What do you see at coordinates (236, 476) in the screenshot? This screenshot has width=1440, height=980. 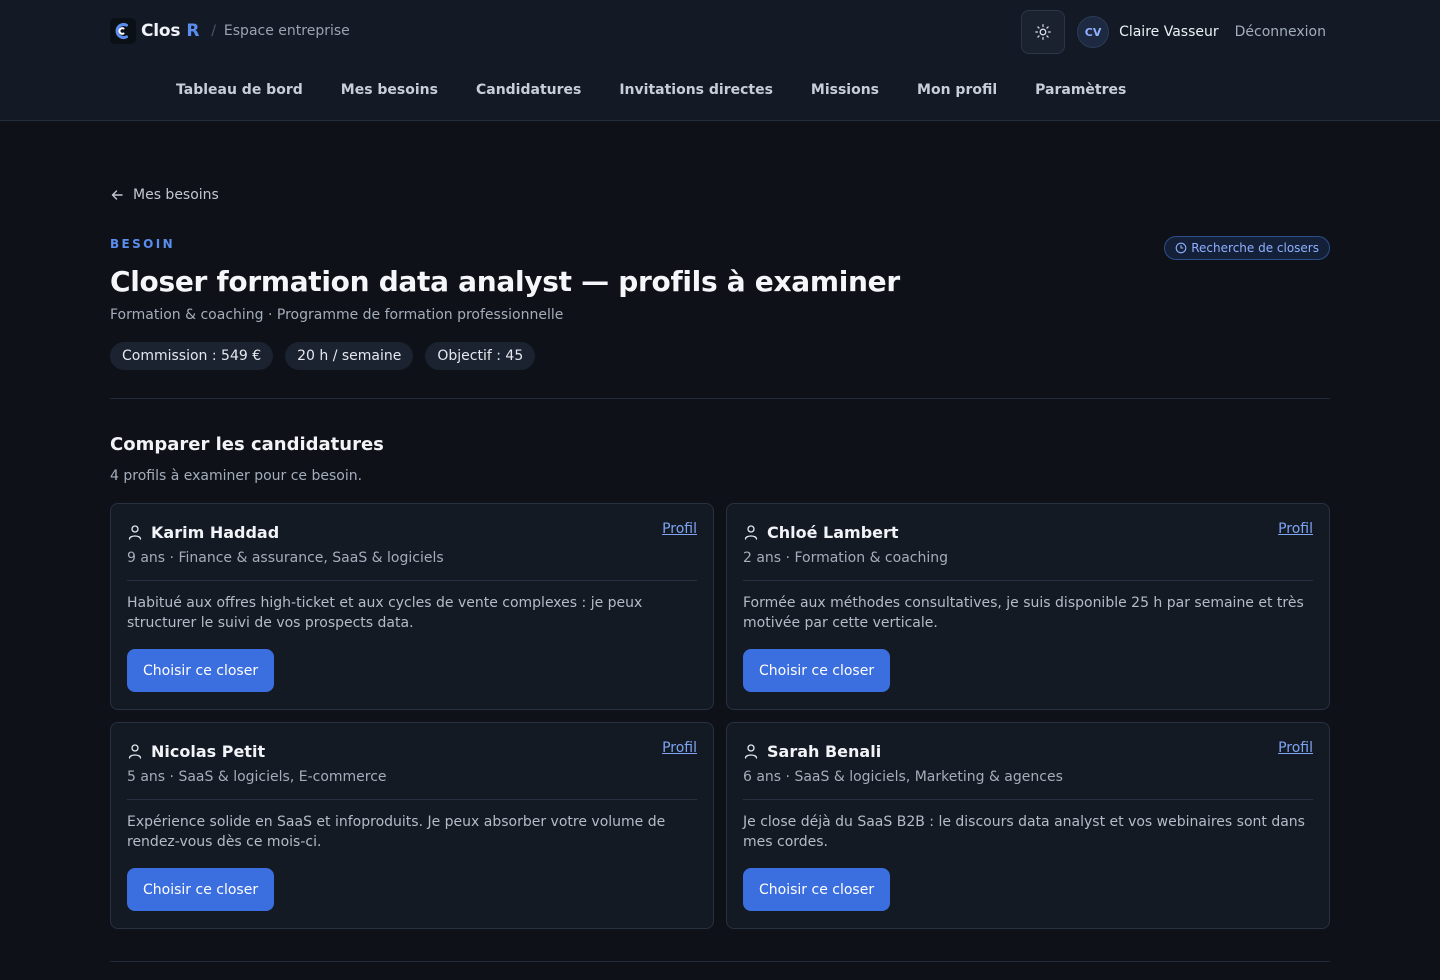 I see `section-subtitle: 4 profils à examiner pour ce besoin.` at bounding box center [236, 476].